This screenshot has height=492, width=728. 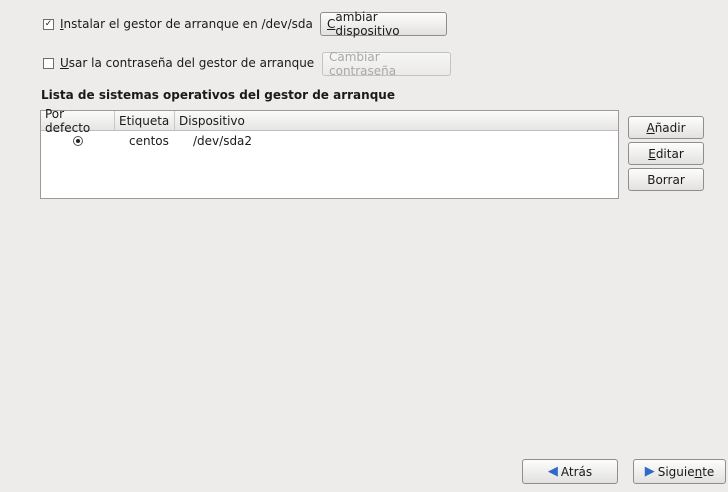 What do you see at coordinates (149, 141) in the screenshot?
I see `label-cell: centos` at bounding box center [149, 141].